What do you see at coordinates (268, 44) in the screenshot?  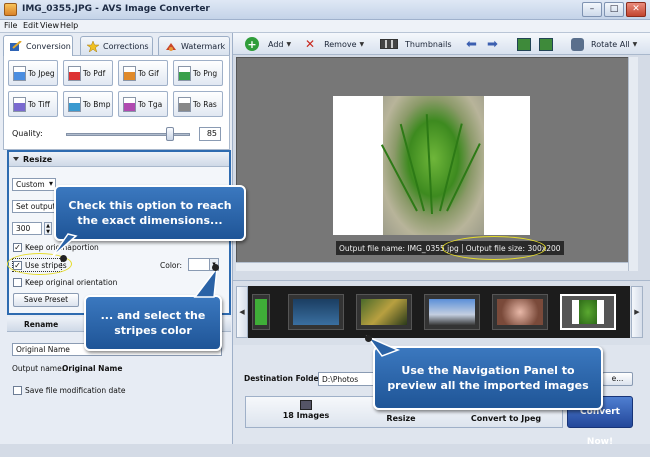 I see `add-button: + Add ▼` at bounding box center [268, 44].